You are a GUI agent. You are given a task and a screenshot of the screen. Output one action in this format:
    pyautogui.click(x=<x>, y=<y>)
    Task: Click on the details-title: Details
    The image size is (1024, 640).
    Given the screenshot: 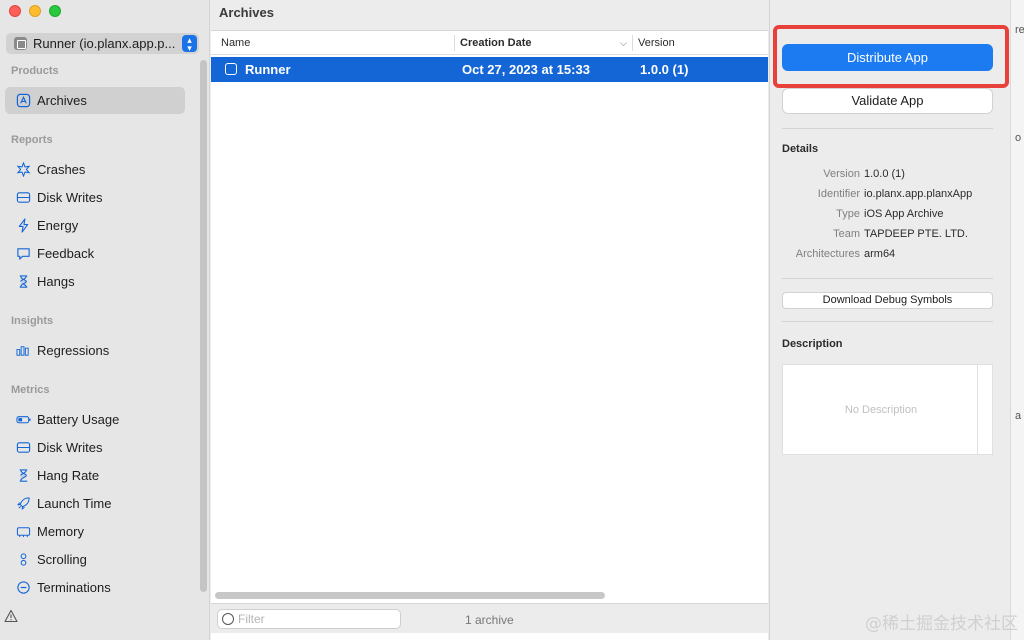 What is the action you would take?
    pyautogui.click(x=800, y=149)
    